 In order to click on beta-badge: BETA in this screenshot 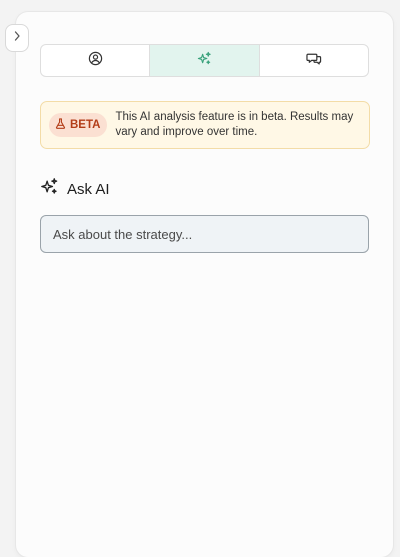, I will do `click(78, 125)`.